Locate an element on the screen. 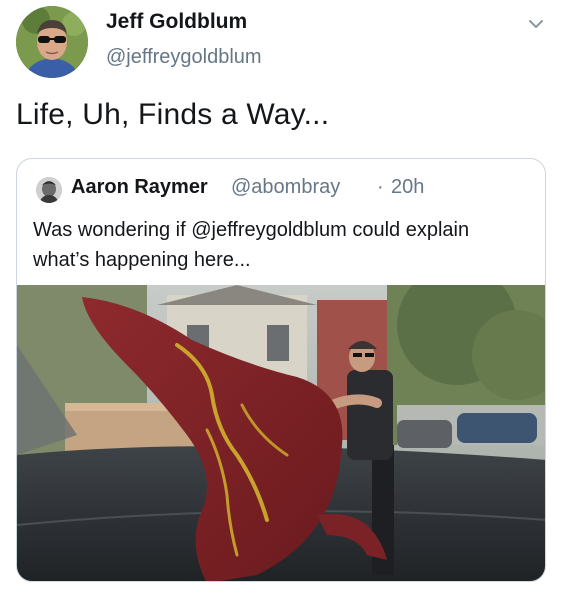 This screenshot has width=561, height=600. chevron-down-icon is located at coordinates (536, 24).